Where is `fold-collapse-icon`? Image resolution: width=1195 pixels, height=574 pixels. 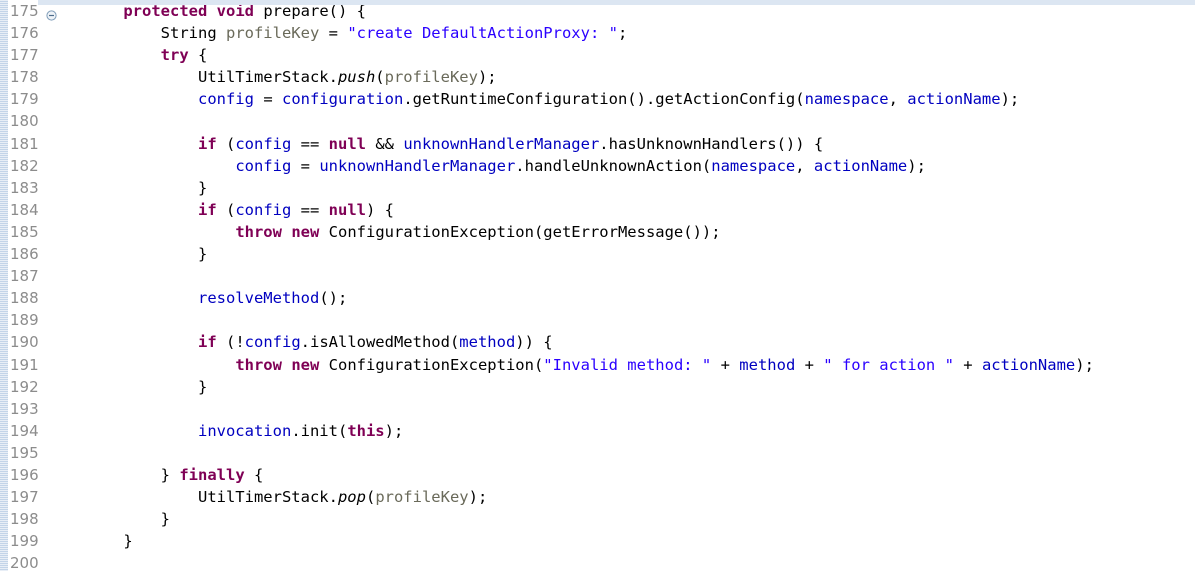 fold-collapse-icon is located at coordinates (51, 13).